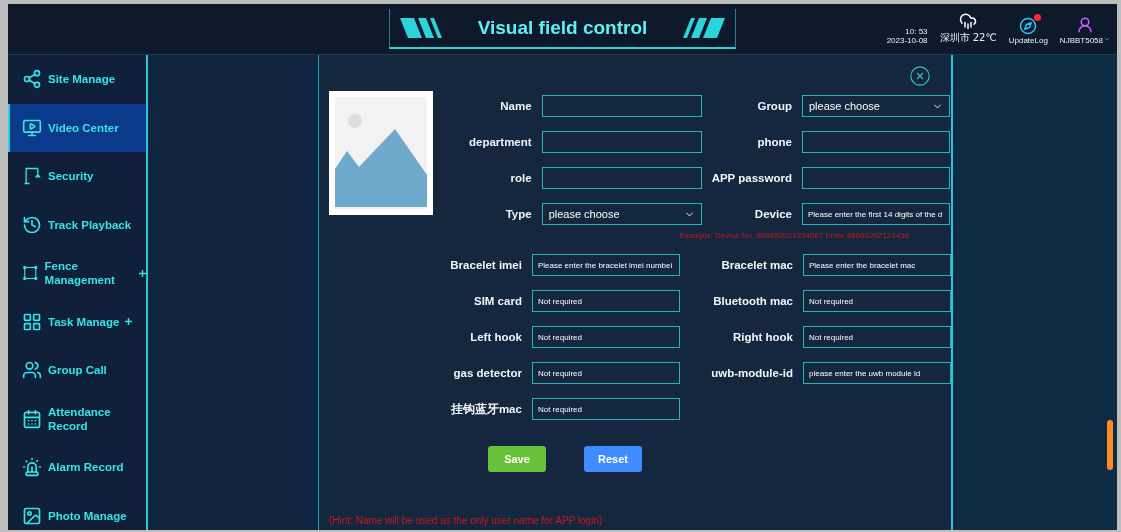  Describe the element at coordinates (77, 467) in the screenshot. I see `sidebar-item: Alarm Record` at that location.